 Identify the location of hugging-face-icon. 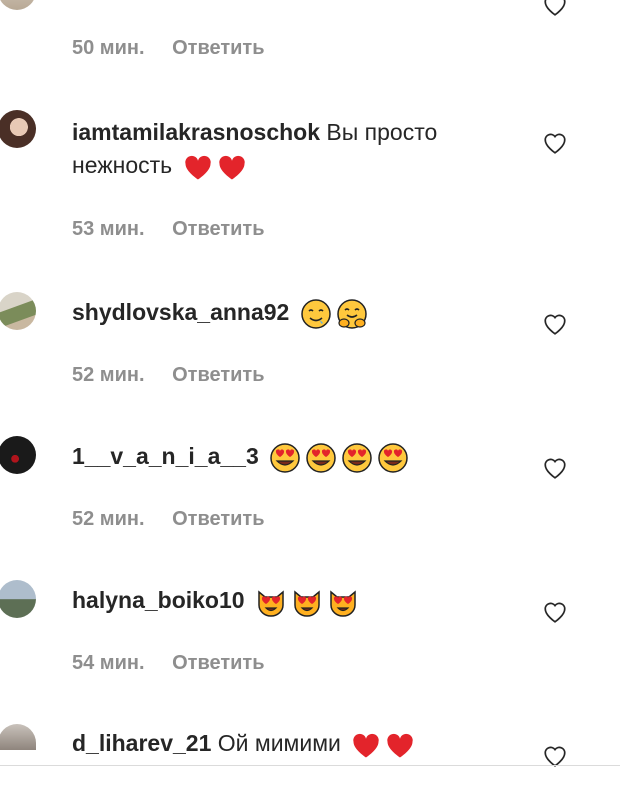
(351, 314).